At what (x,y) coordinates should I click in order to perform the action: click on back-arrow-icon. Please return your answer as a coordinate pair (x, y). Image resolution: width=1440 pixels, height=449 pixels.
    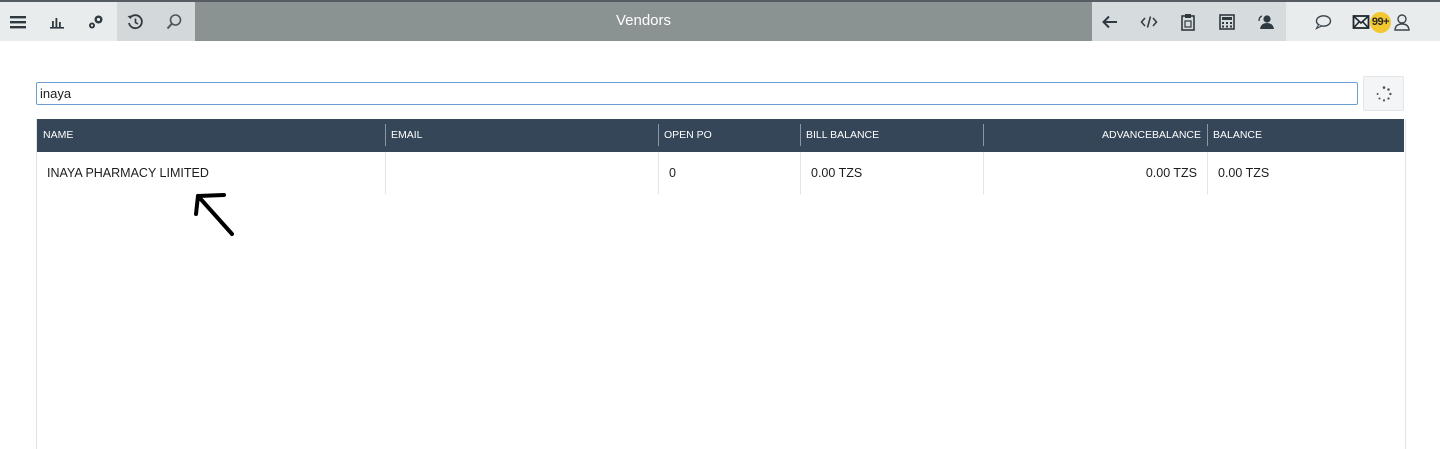
    Looking at the image, I should click on (1109, 21).